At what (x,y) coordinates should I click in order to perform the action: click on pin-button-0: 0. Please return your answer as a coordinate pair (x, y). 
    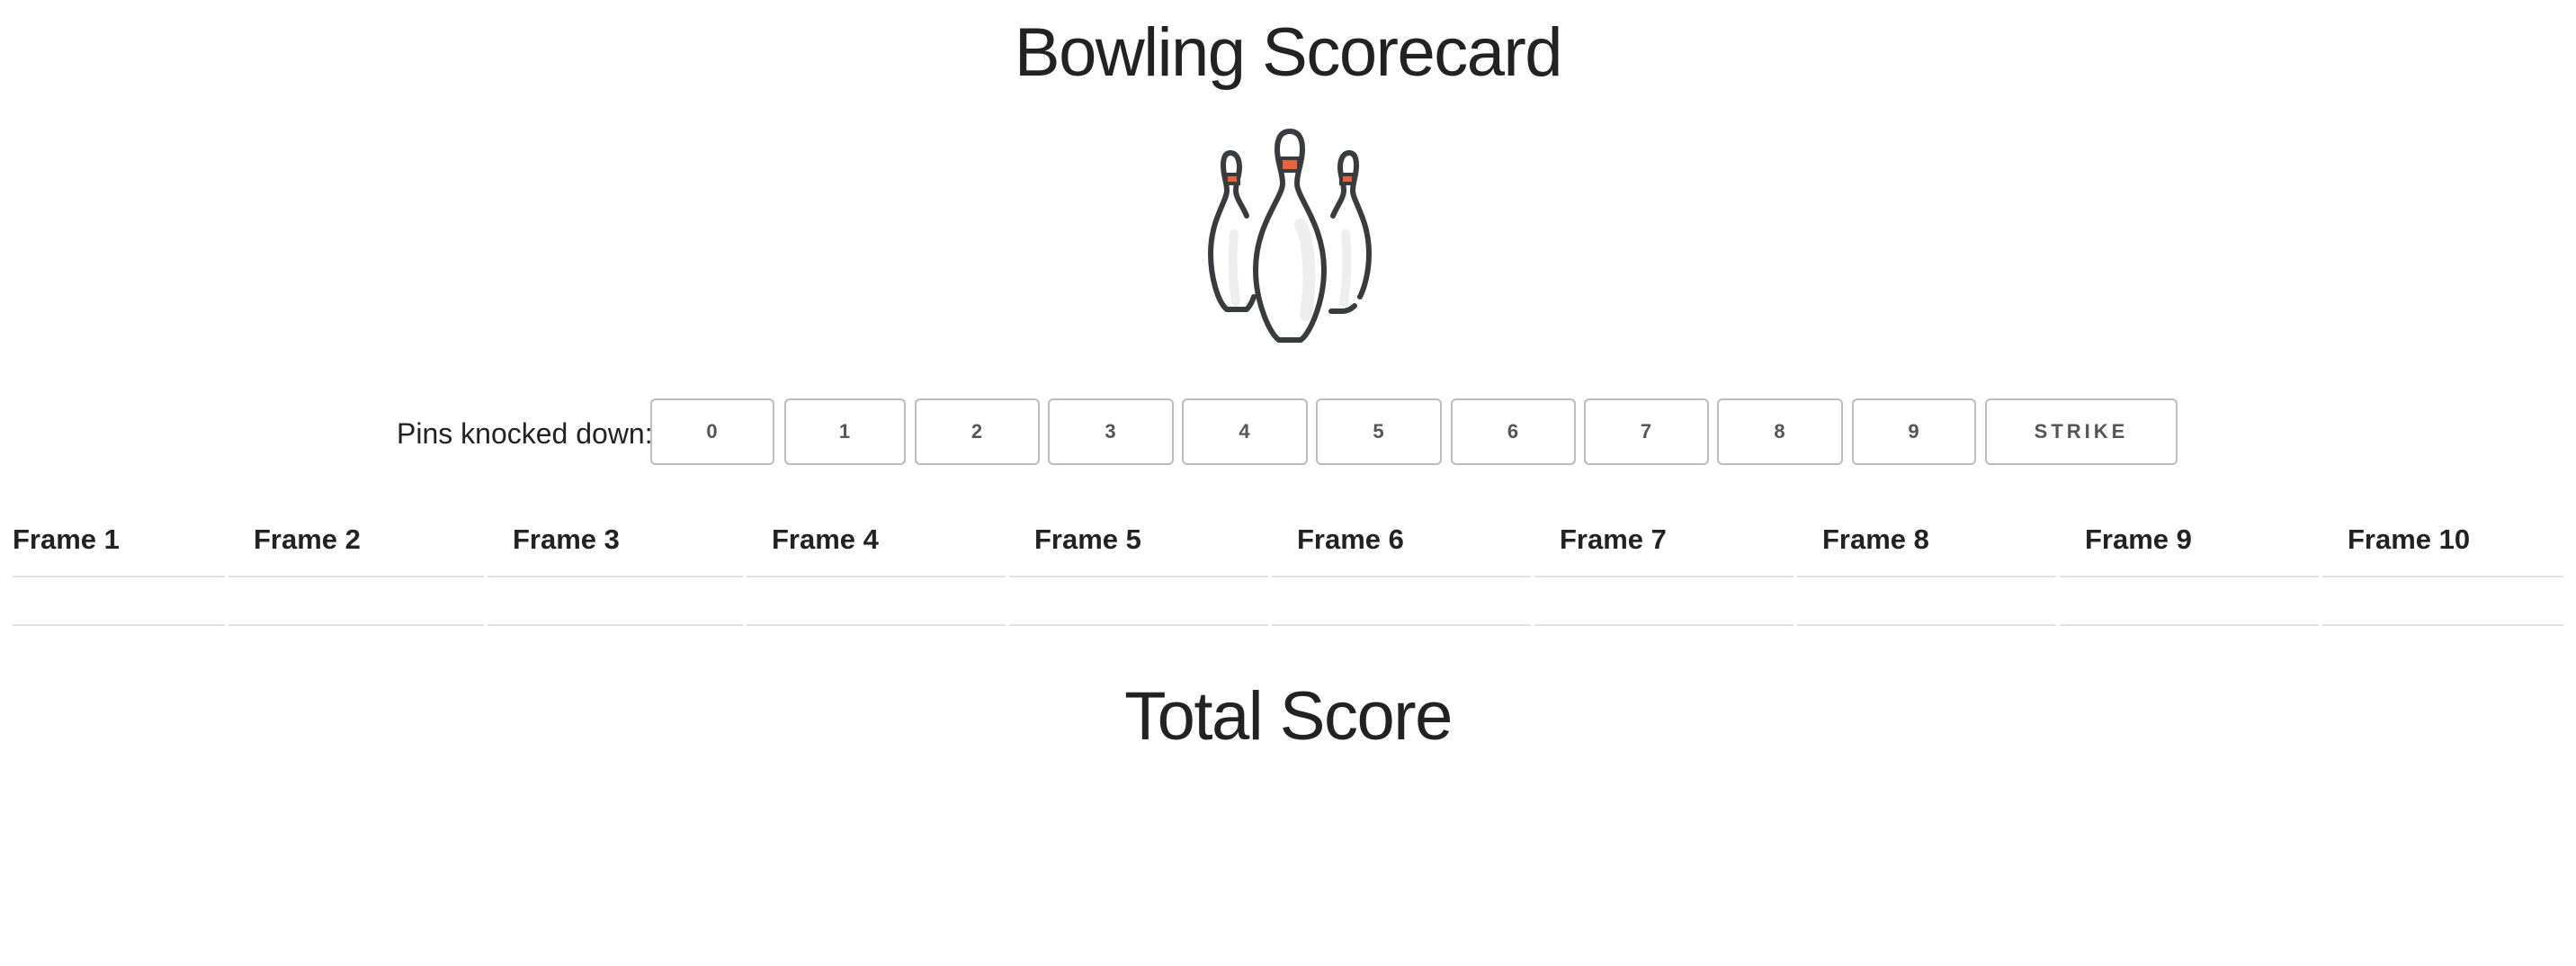
    Looking at the image, I should click on (712, 431).